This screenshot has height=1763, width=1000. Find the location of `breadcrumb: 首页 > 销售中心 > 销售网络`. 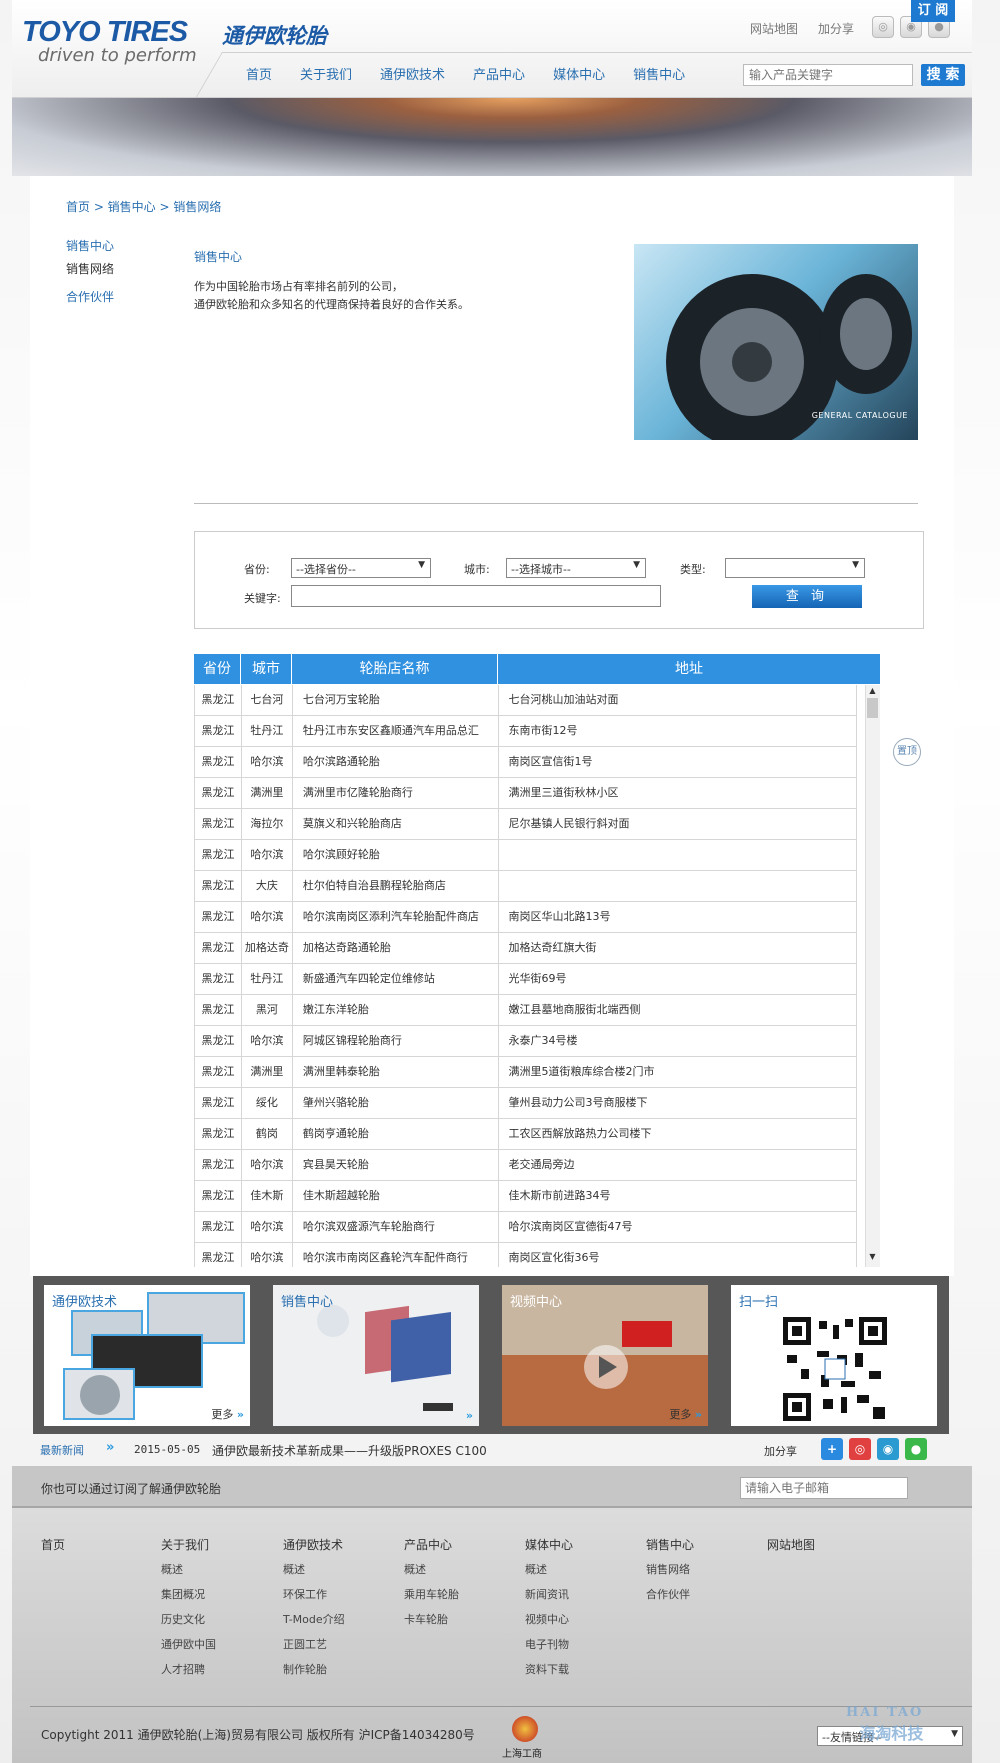

breadcrumb: 首页 > 销售中心 > 销售网络 is located at coordinates (143, 206).